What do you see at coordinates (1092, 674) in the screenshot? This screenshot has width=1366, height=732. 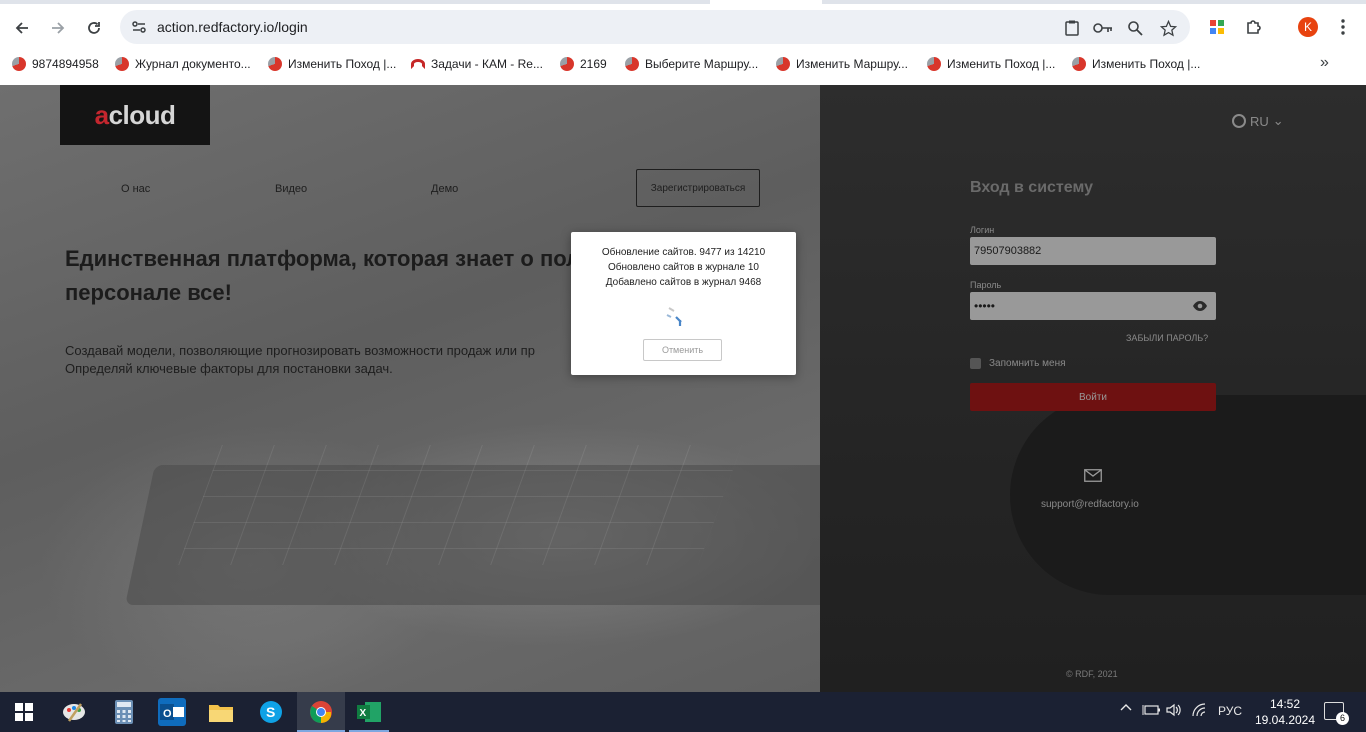 I see `copyright: © RDF, 2021` at bounding box center [1092, 674].